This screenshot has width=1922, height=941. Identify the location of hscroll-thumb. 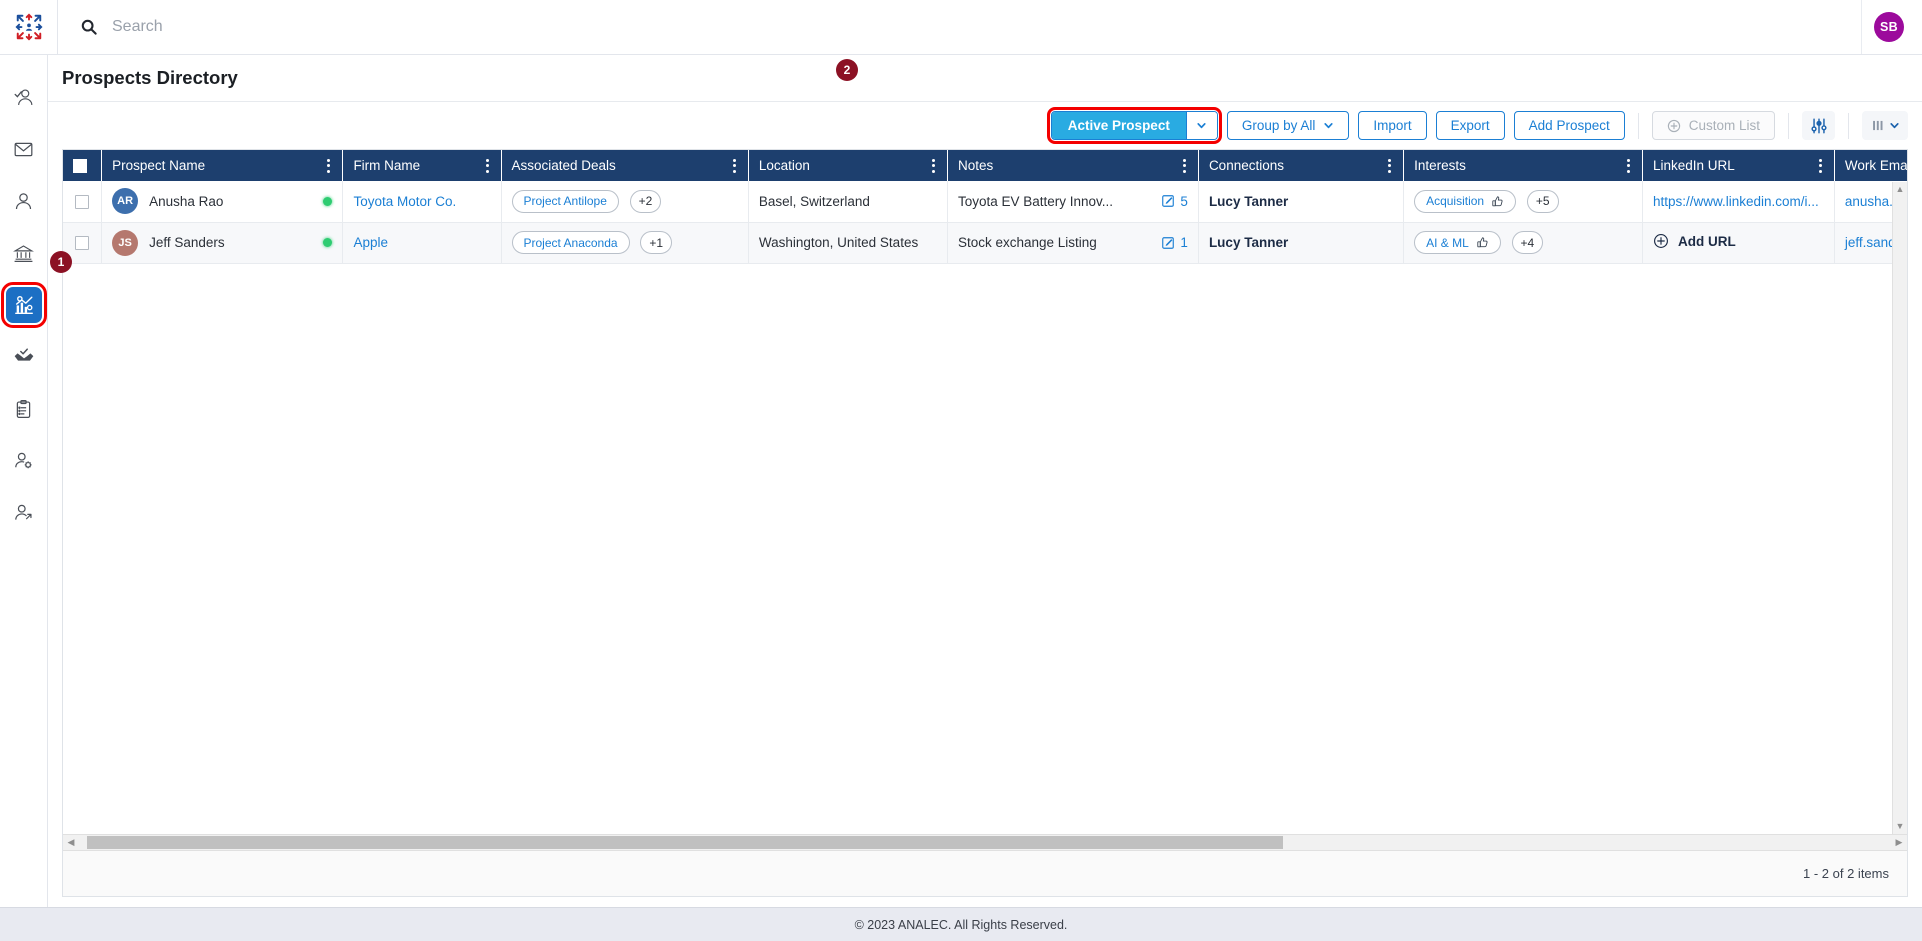
(685, 842).